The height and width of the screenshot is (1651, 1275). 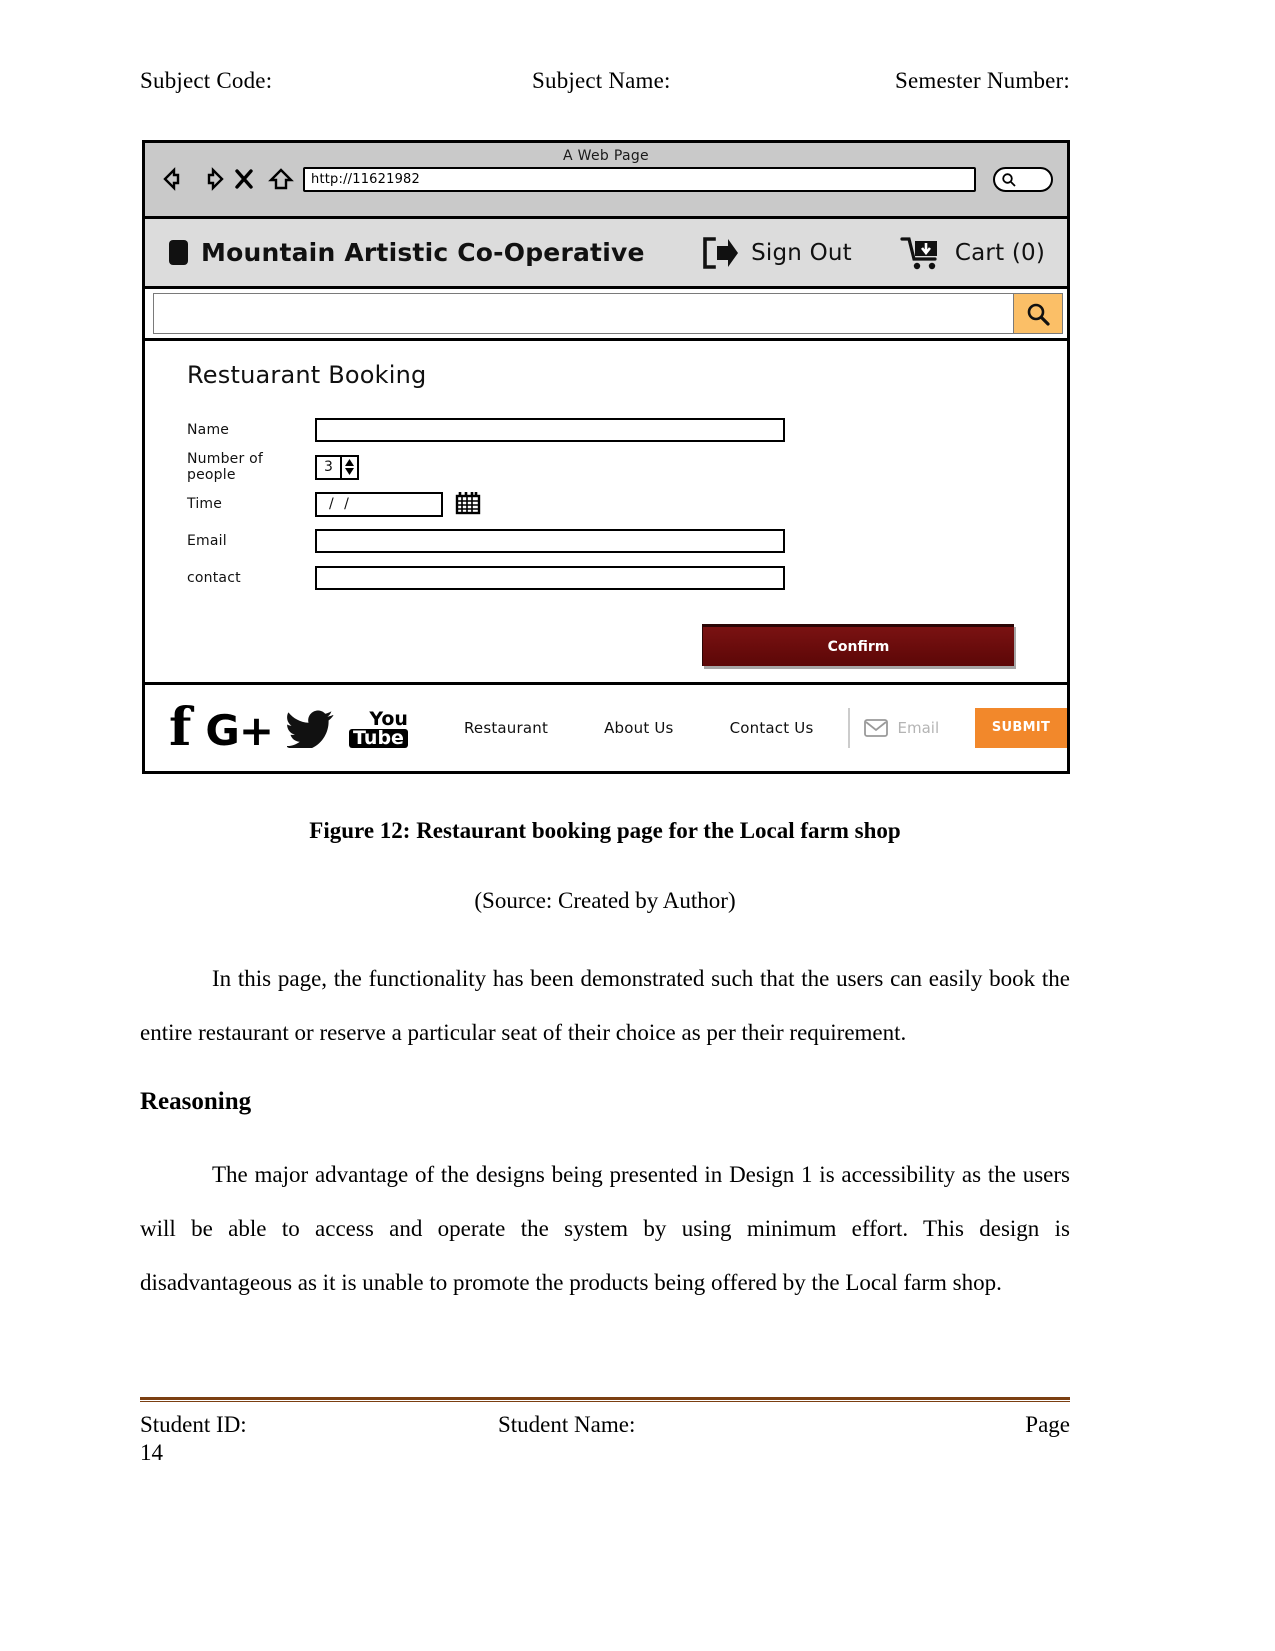 What do you see at coordinates (423, 252) in the screenshot?
I see `brand-name: Mountain Artistic Co-Operative` at bounding box center [423, 252].